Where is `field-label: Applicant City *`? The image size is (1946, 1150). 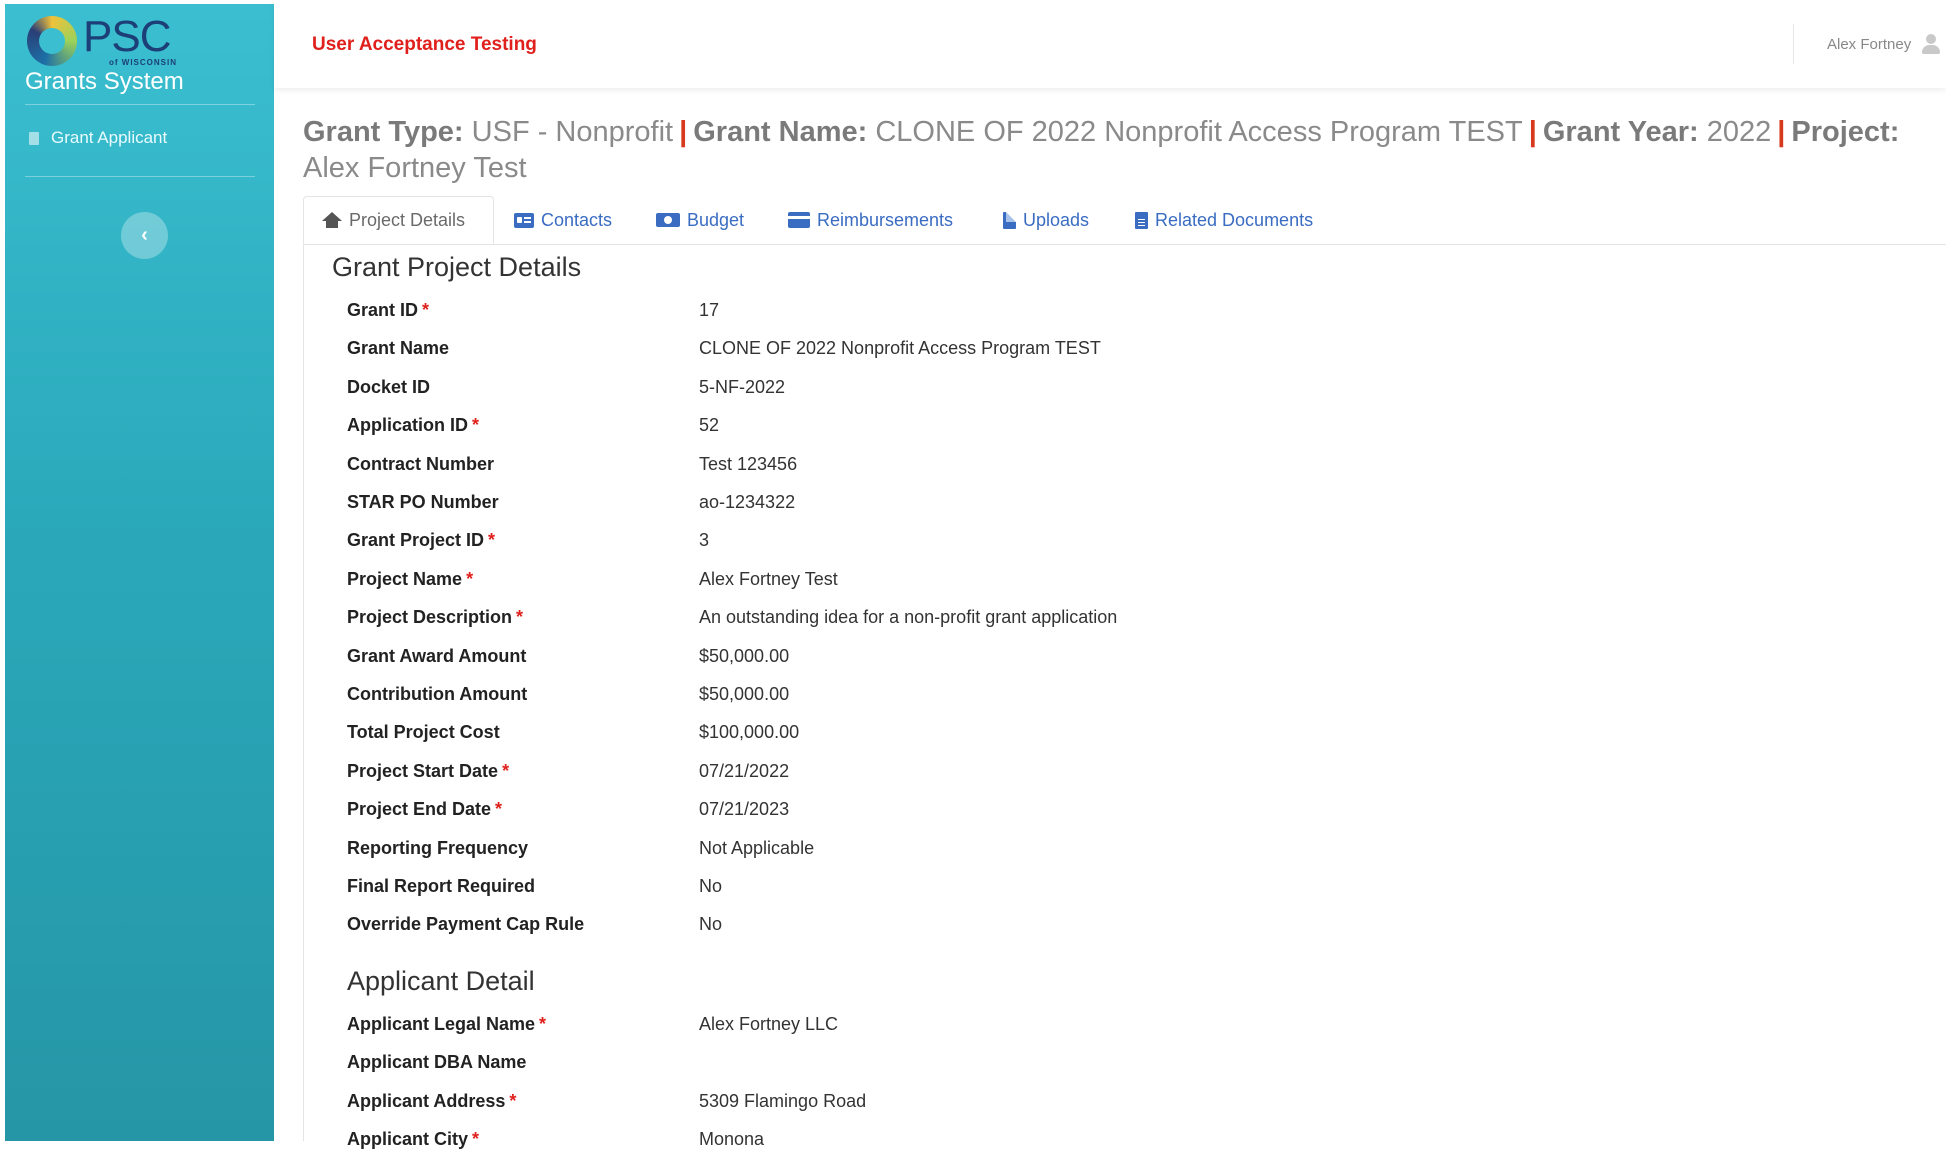 field-label: Applicant City * is located at coordinates (413, 1139).